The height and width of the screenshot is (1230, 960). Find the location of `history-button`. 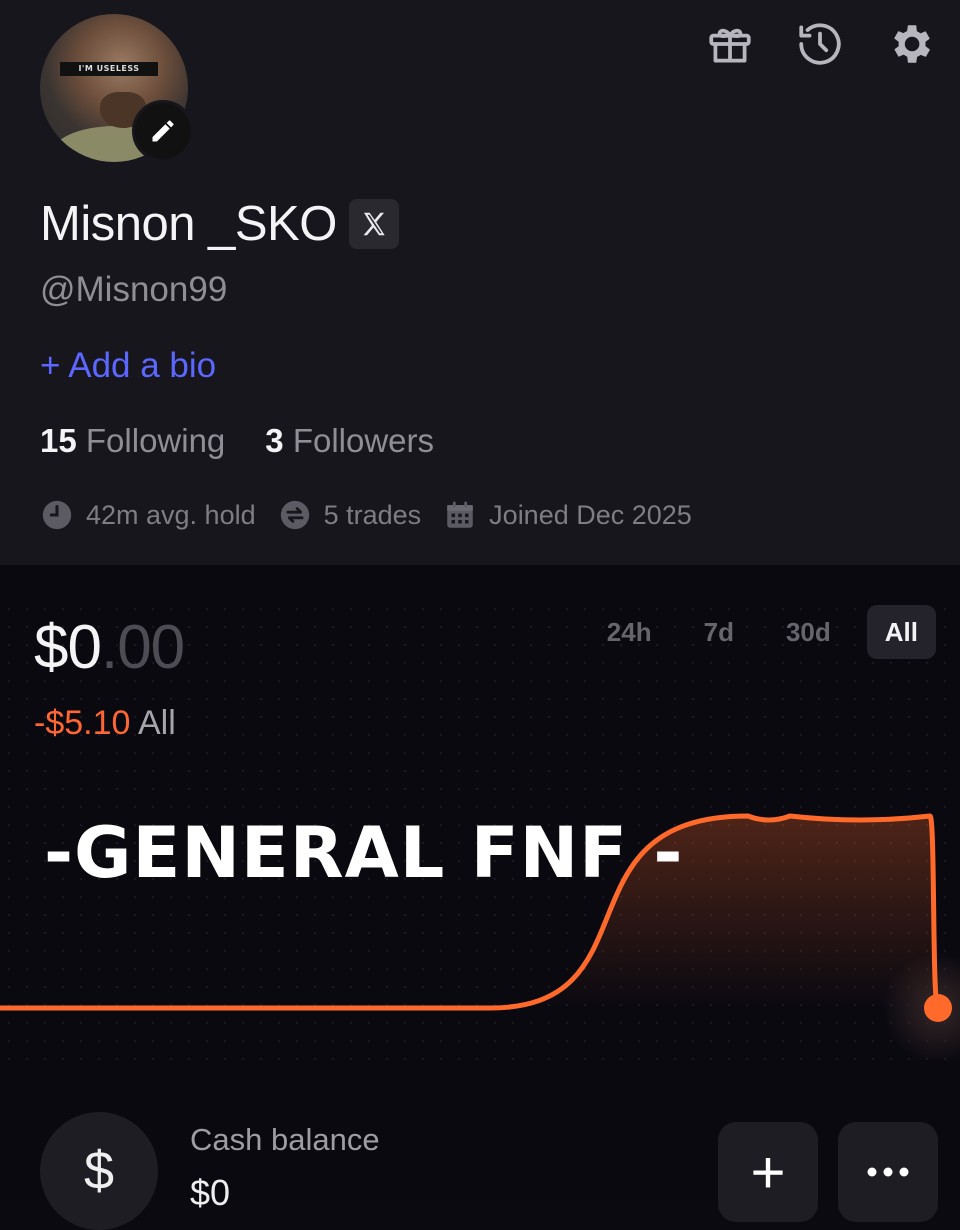

history-button is located at coordinates (820, 44).